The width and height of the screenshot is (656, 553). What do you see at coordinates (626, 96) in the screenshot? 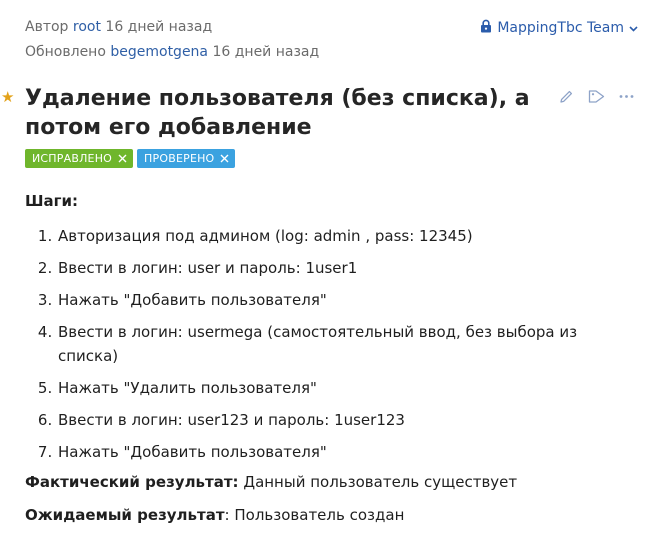
I see `more-icon` at bounding box center [626, 96].